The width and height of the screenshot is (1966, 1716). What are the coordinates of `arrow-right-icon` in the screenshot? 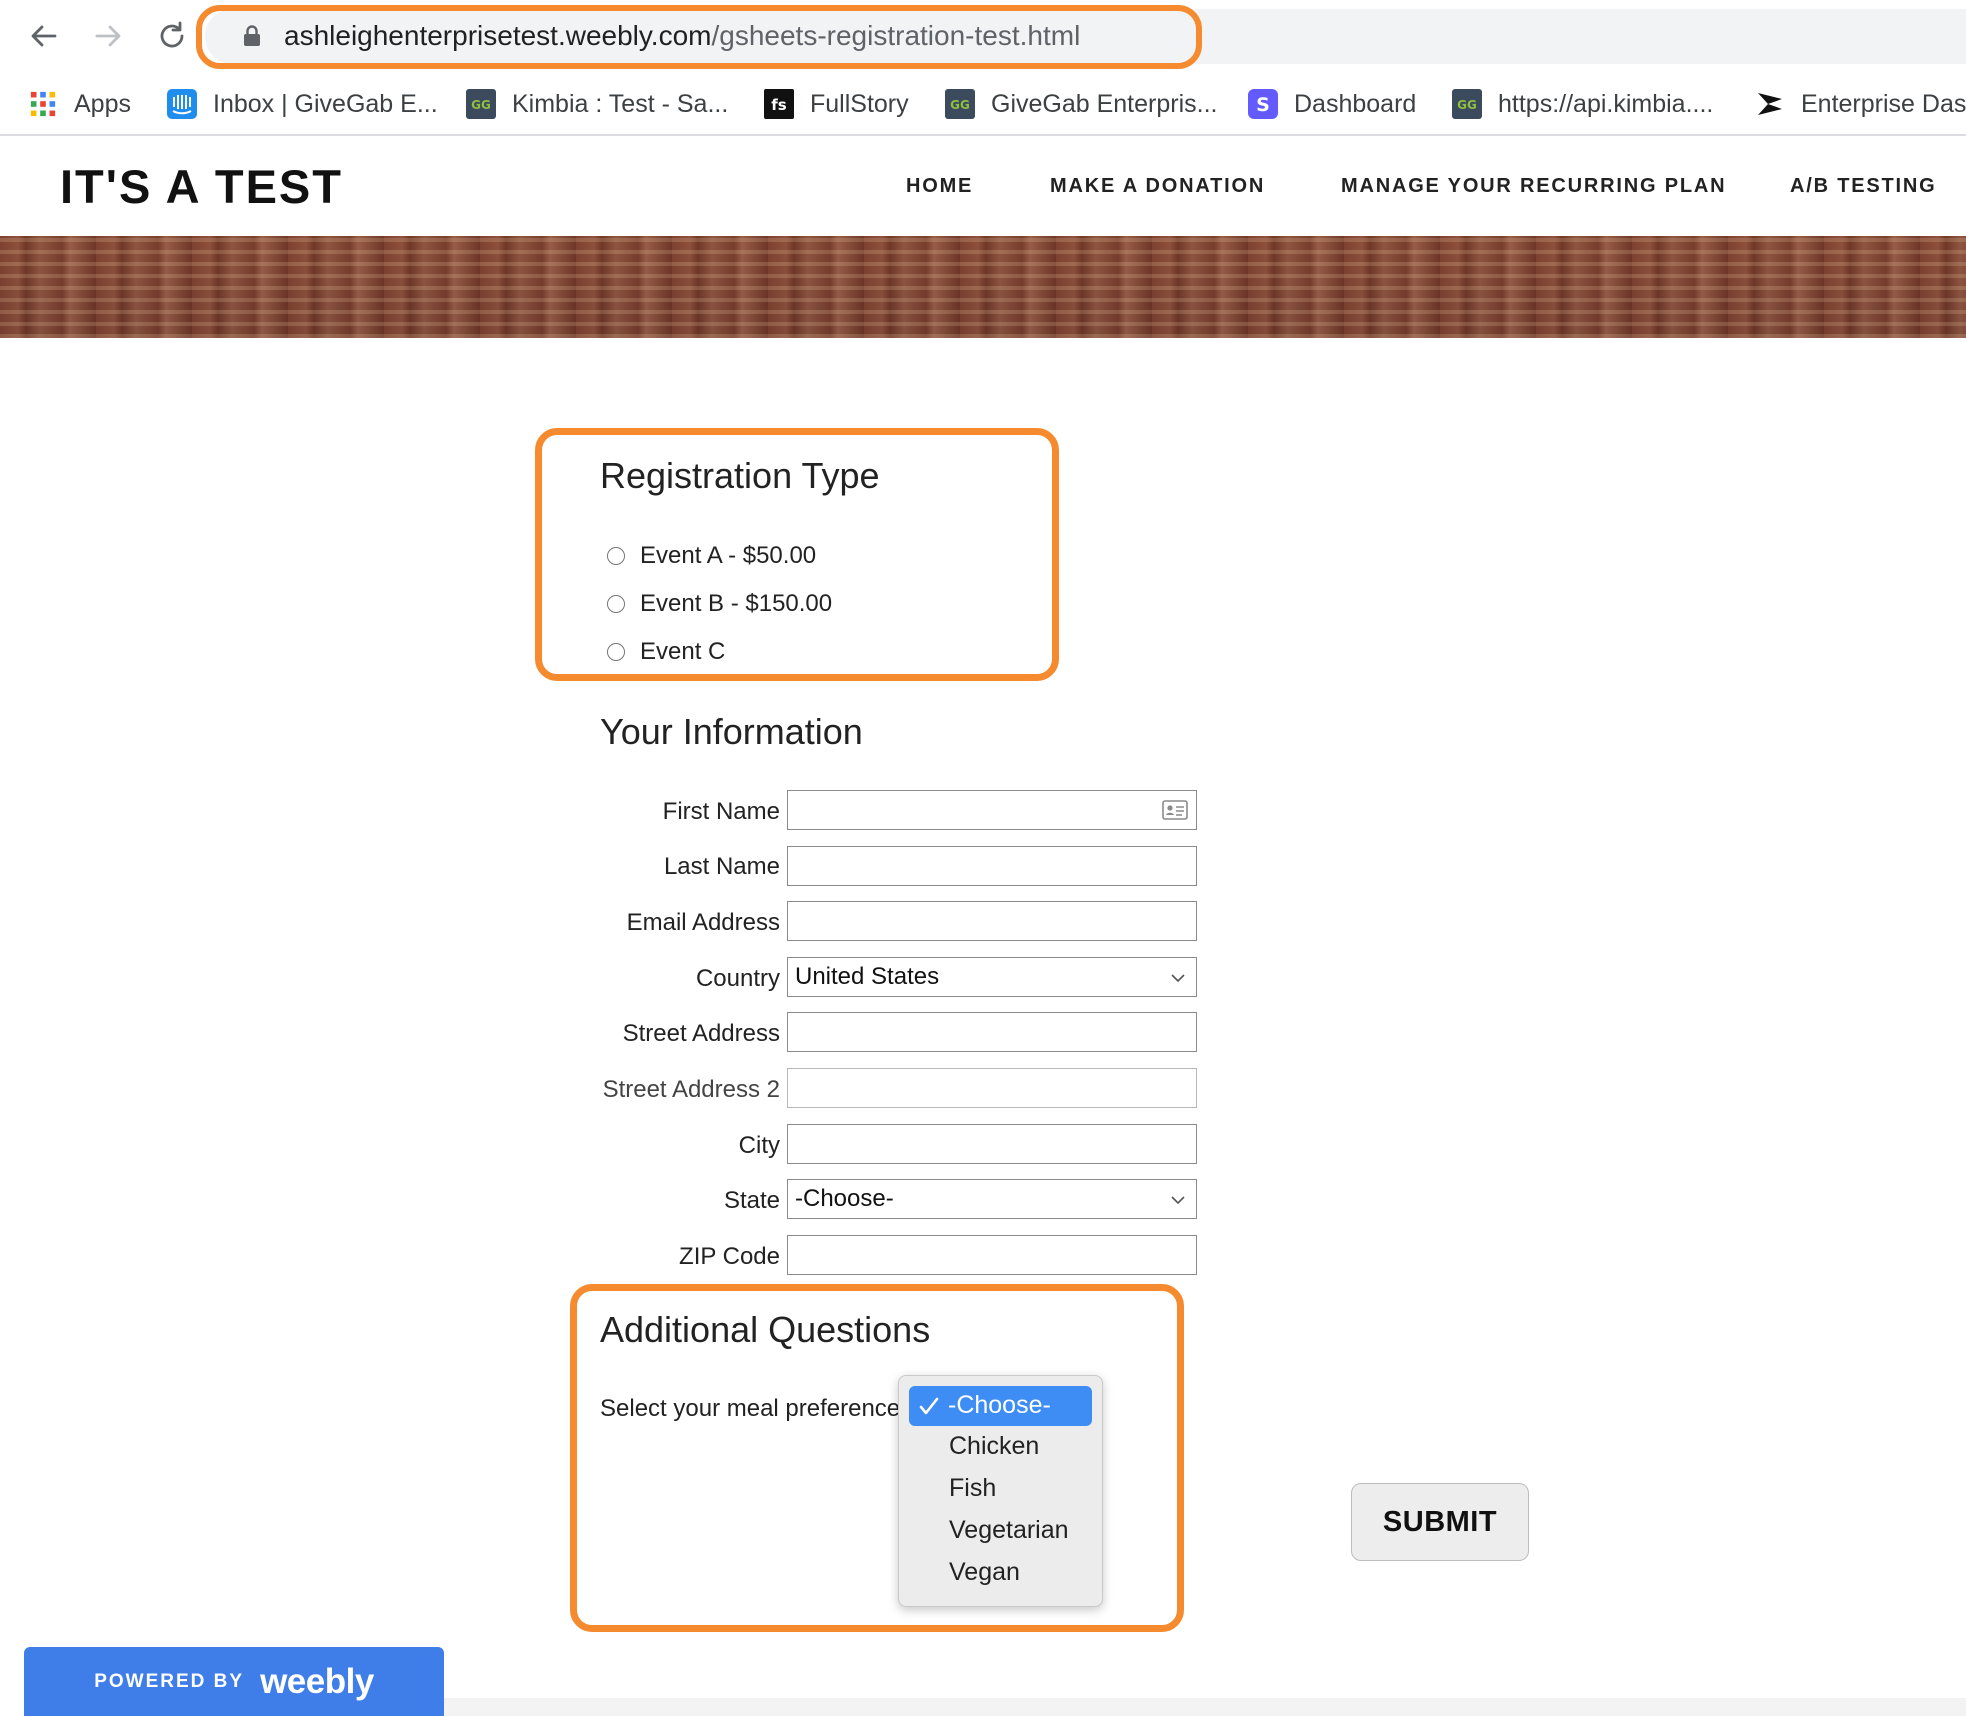 It's located at (108, 36).